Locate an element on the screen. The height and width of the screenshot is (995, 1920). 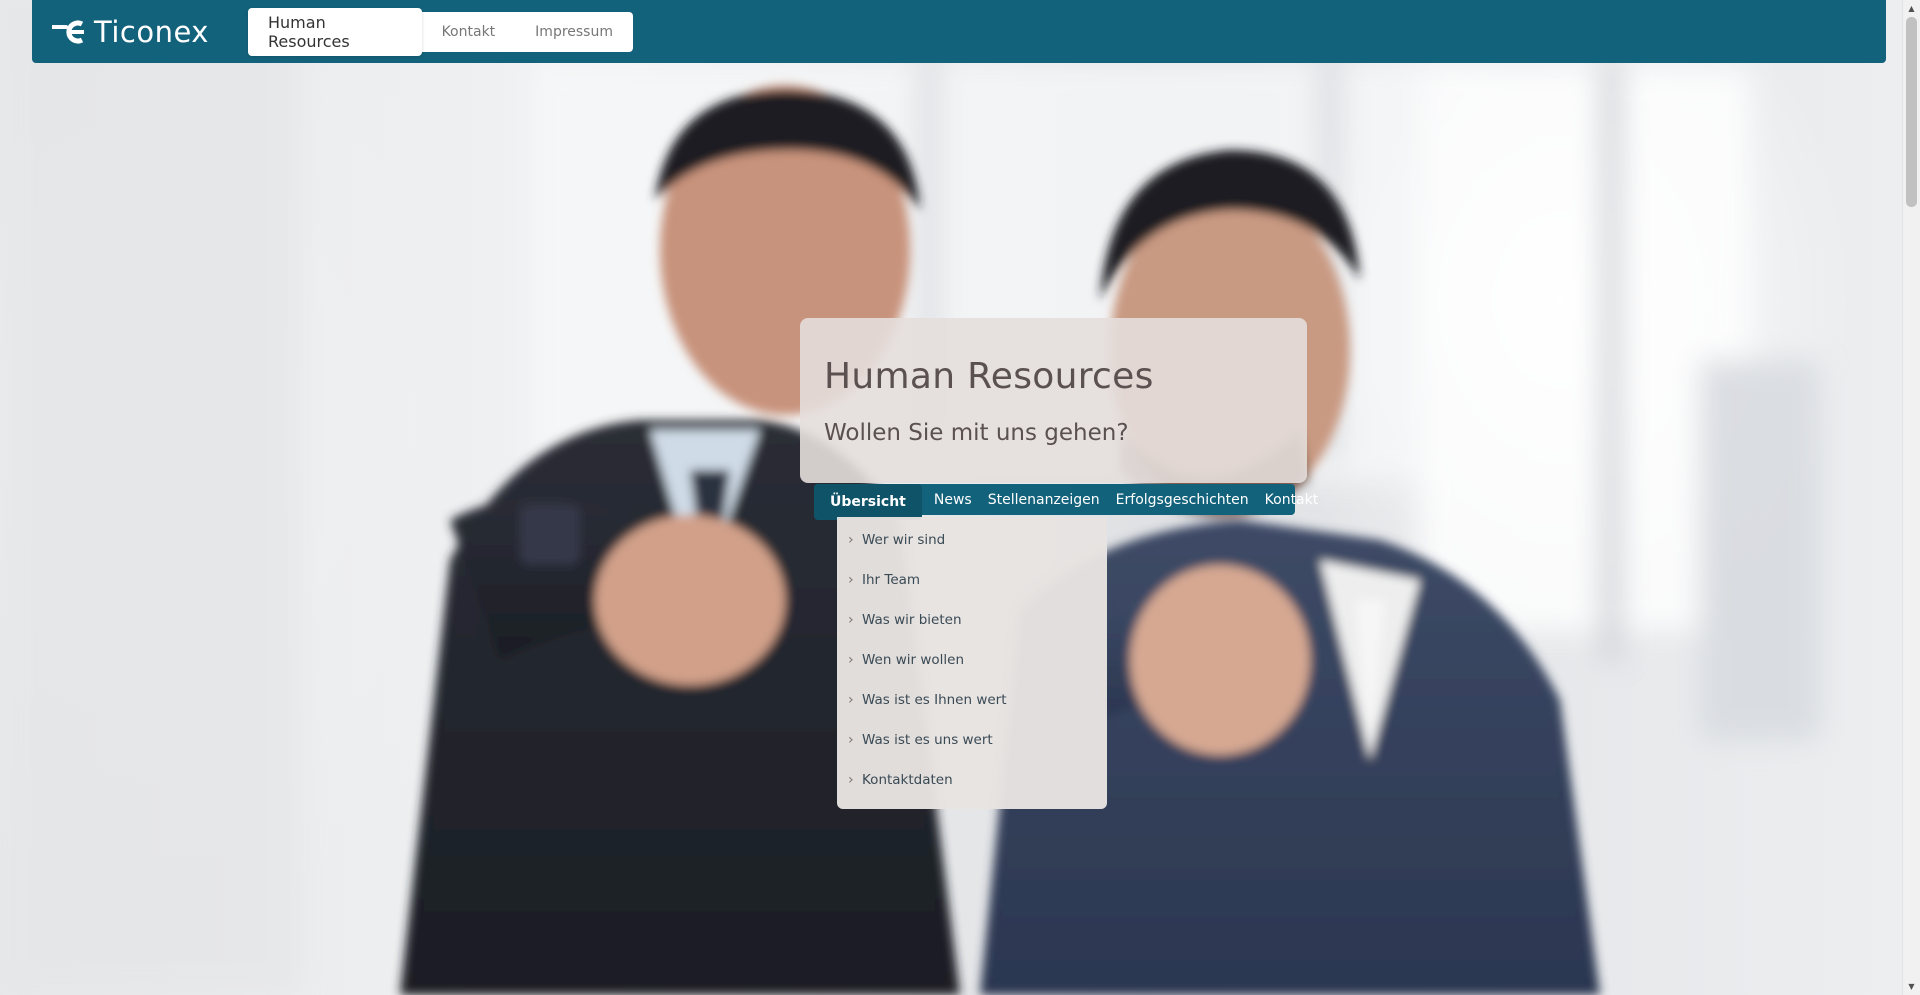
dropdown-item-label: Was ist es uns wert is located at coordinates (927, 740).